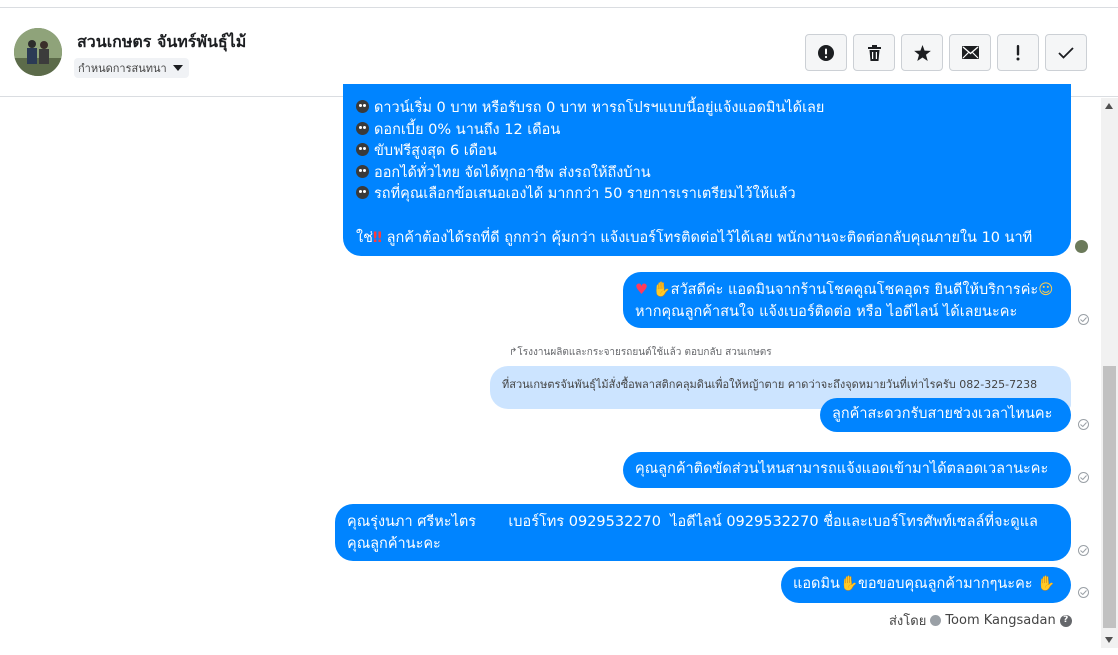 Image resolution: width=1118 pixels, height=655 pixels. I want to click on message-spacer, so click(707, 217).